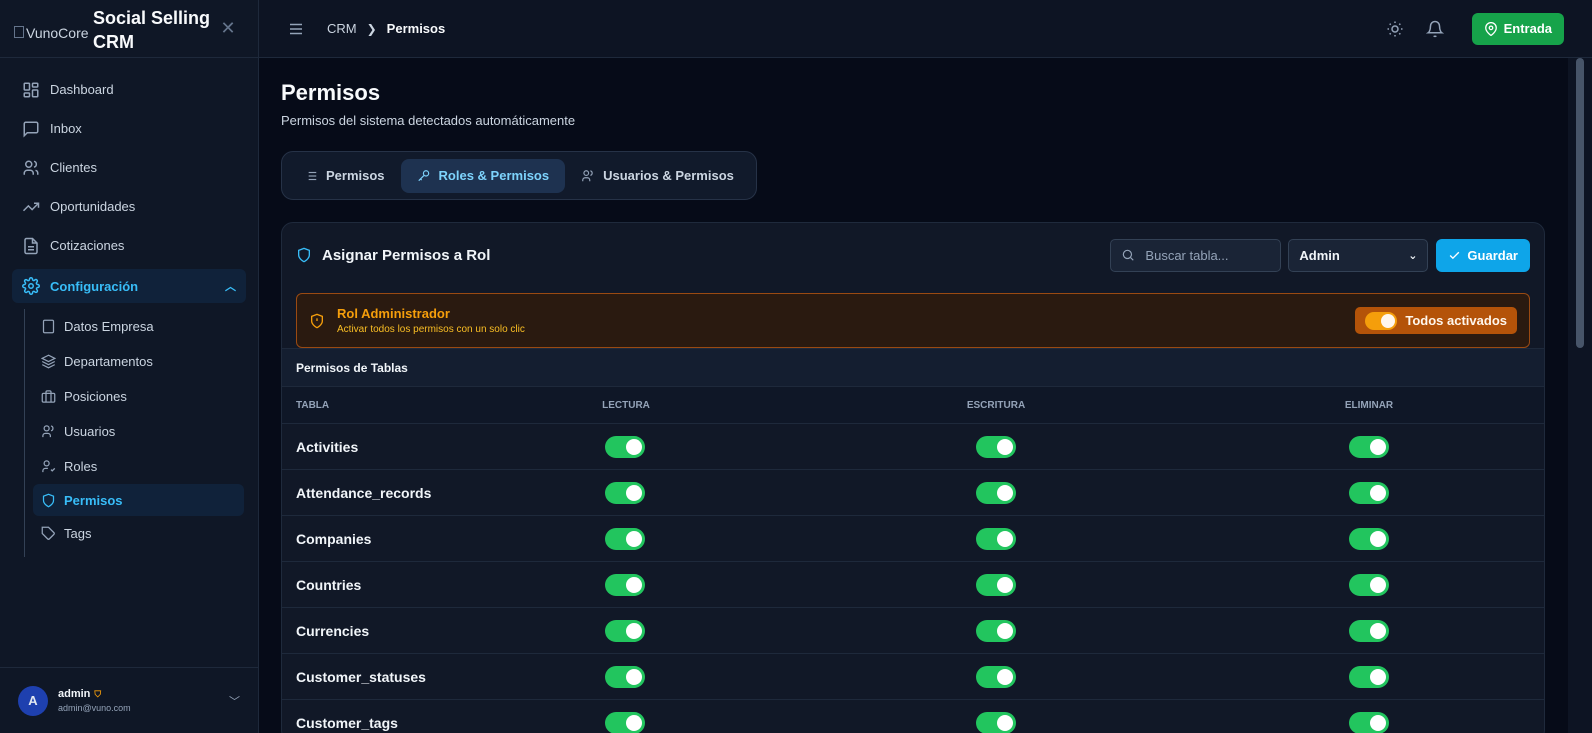 The image size is (1592, 733). What do you see at coordinates (138, 533) in the screenshot?
I see `subitem-tags: Tags` at bounding box center [138, 533].